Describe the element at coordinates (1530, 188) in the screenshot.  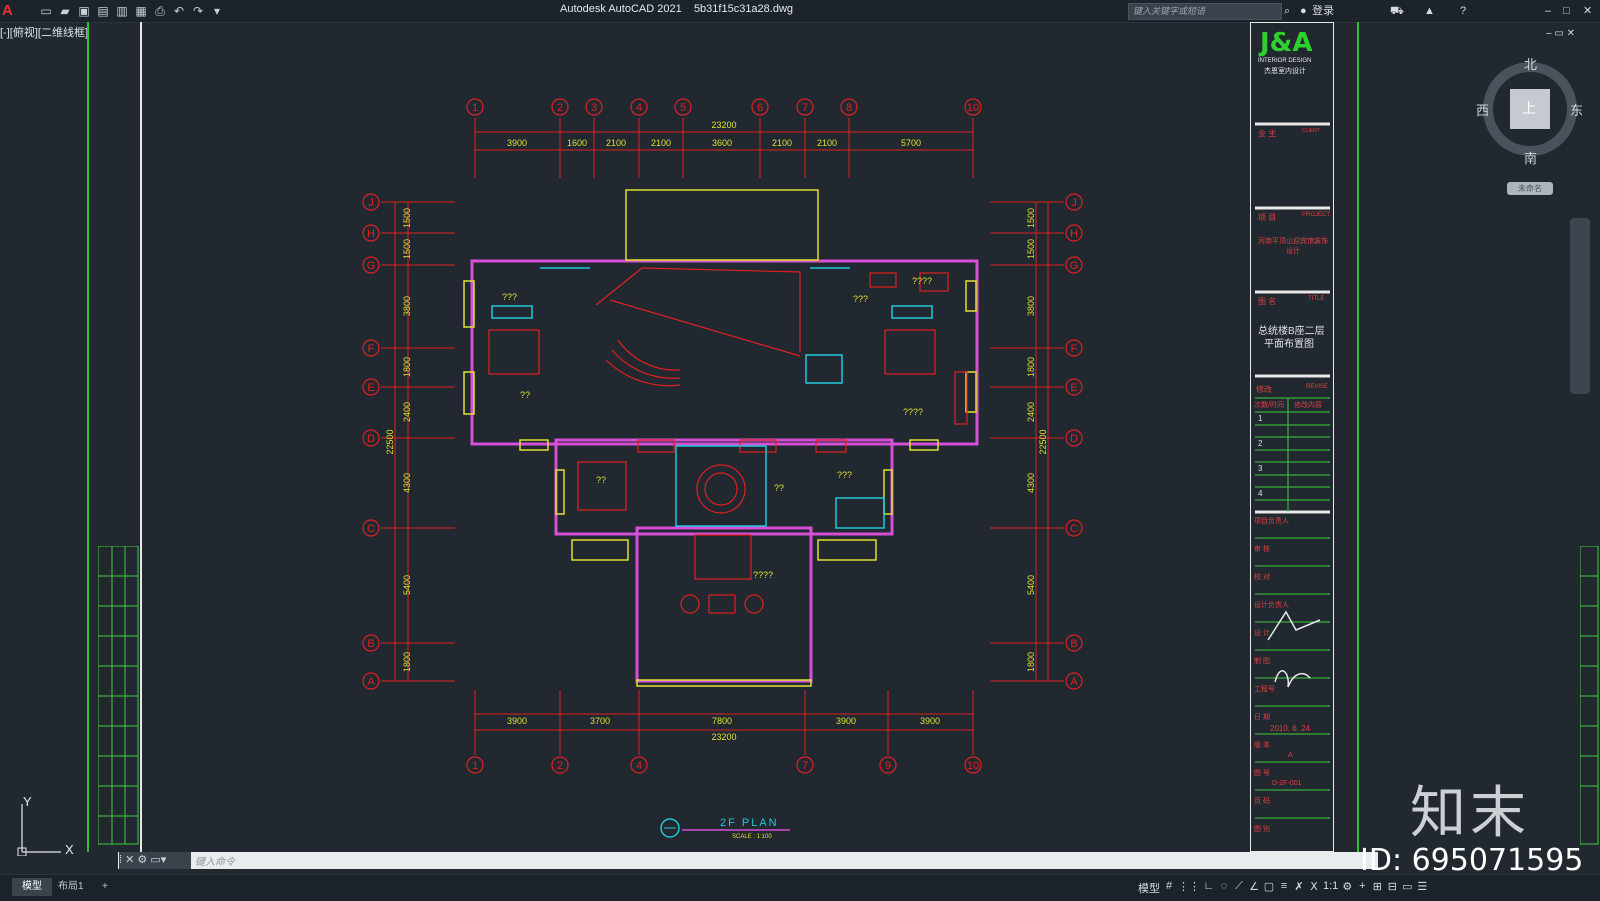
I see `wcs-menu: 未命名` at that location.